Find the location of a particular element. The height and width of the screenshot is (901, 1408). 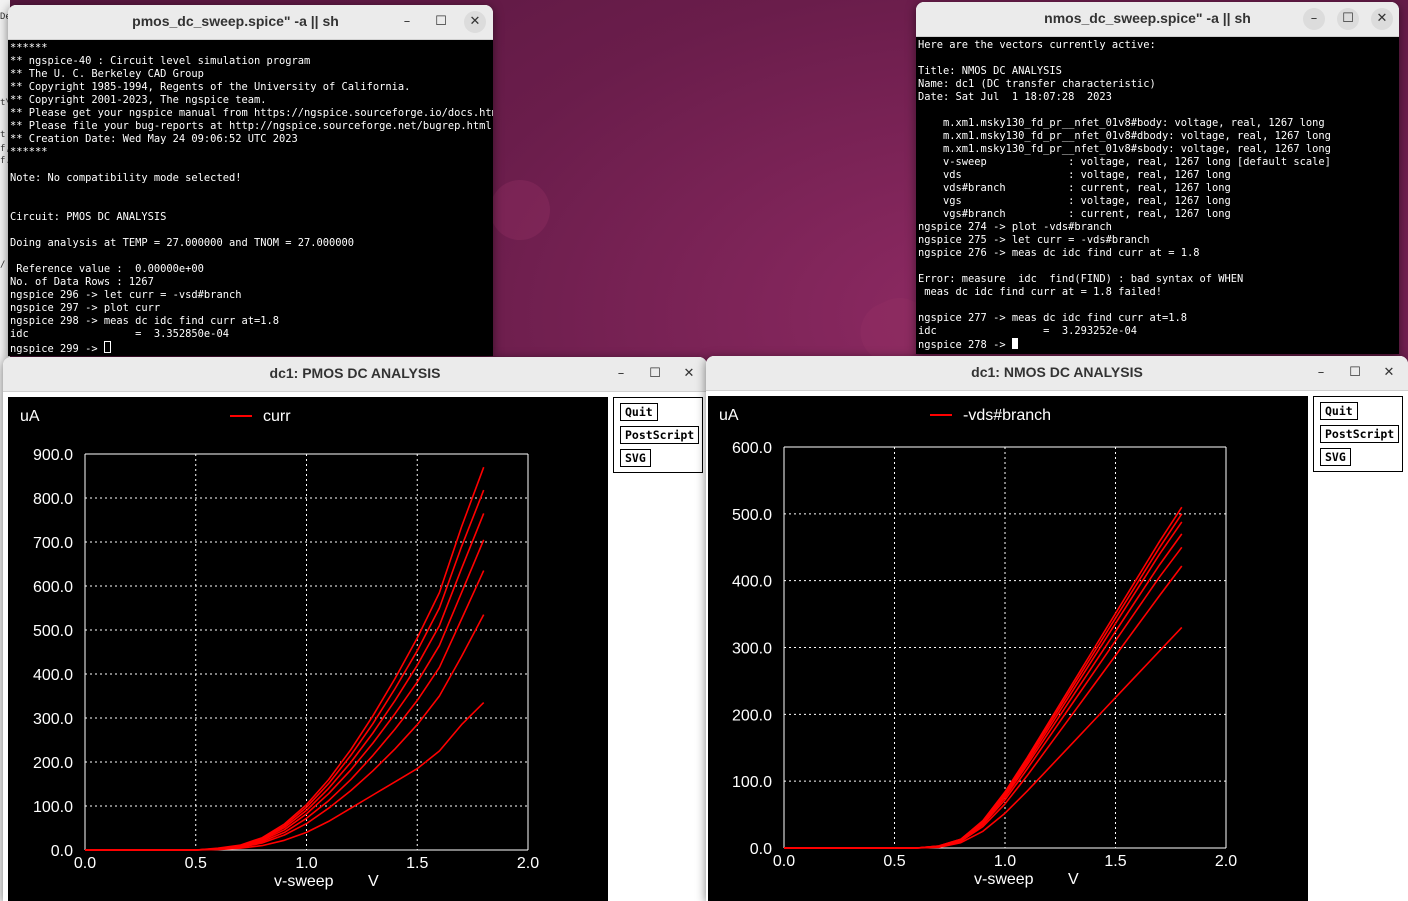

x-tick-label: 1.0 is located at coordinates (1005, 861).